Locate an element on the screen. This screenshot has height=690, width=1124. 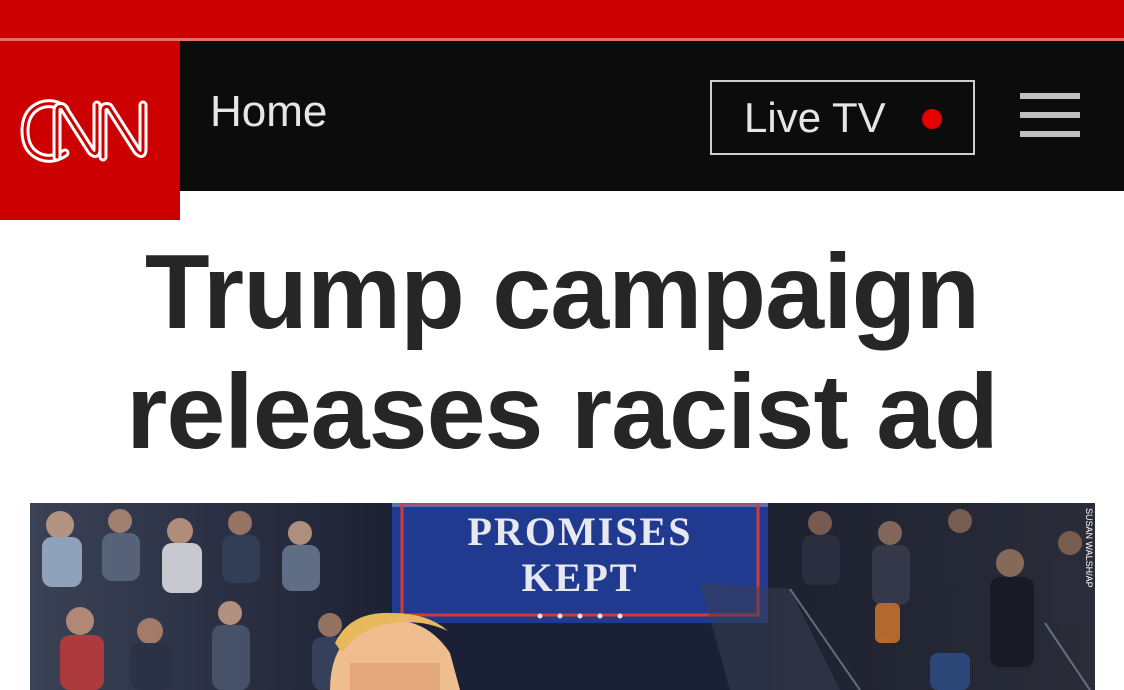
hamburger-menu-button is located at coordinates (1050, 115).